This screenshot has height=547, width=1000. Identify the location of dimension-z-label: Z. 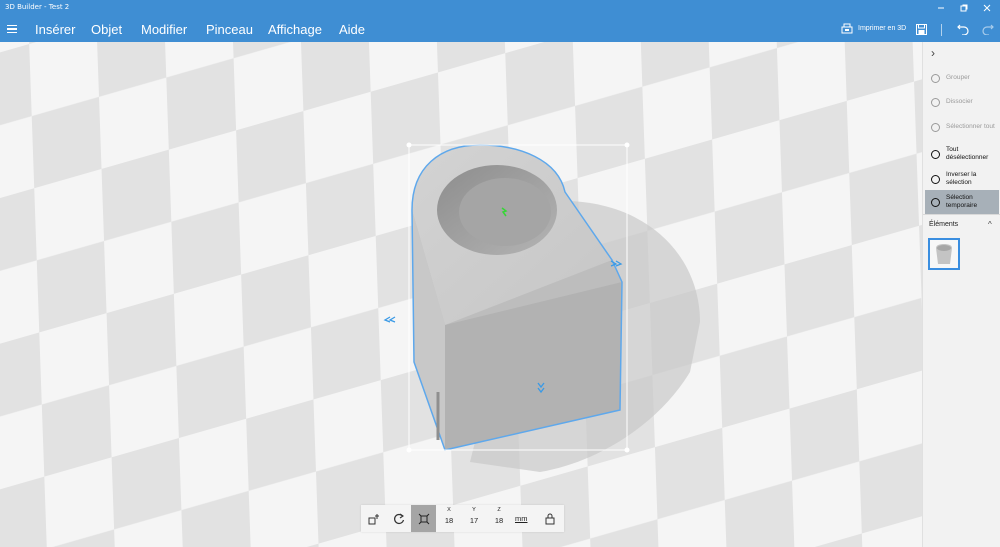
(499, 510).